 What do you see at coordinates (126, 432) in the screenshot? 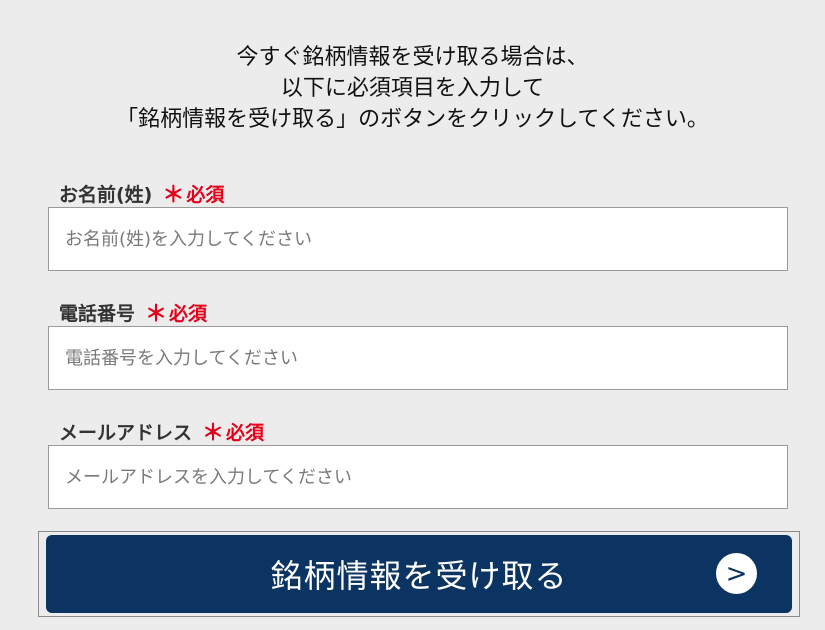
I see `email-label-text: メールアドレス` at bounding box center [126, 432].